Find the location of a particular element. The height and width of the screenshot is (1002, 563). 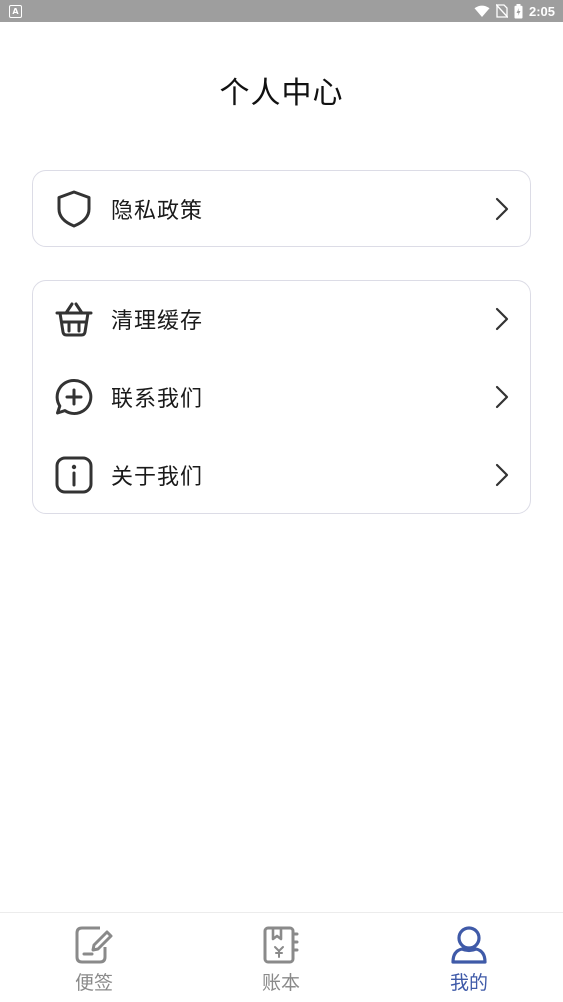

page-title: 个人中心 is located at coordinates (281, 93).